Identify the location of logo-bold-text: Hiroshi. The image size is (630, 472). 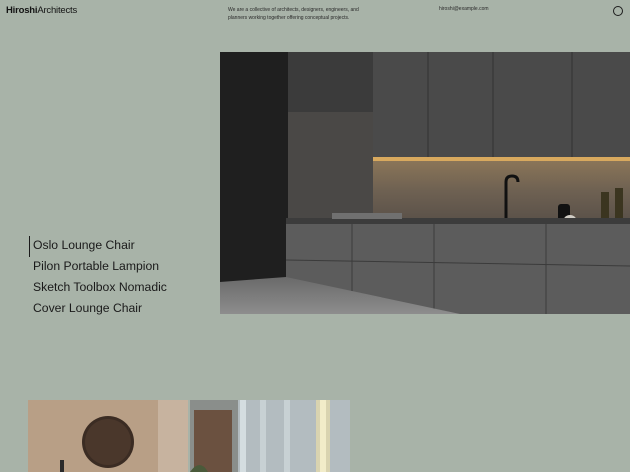
(22, 10).